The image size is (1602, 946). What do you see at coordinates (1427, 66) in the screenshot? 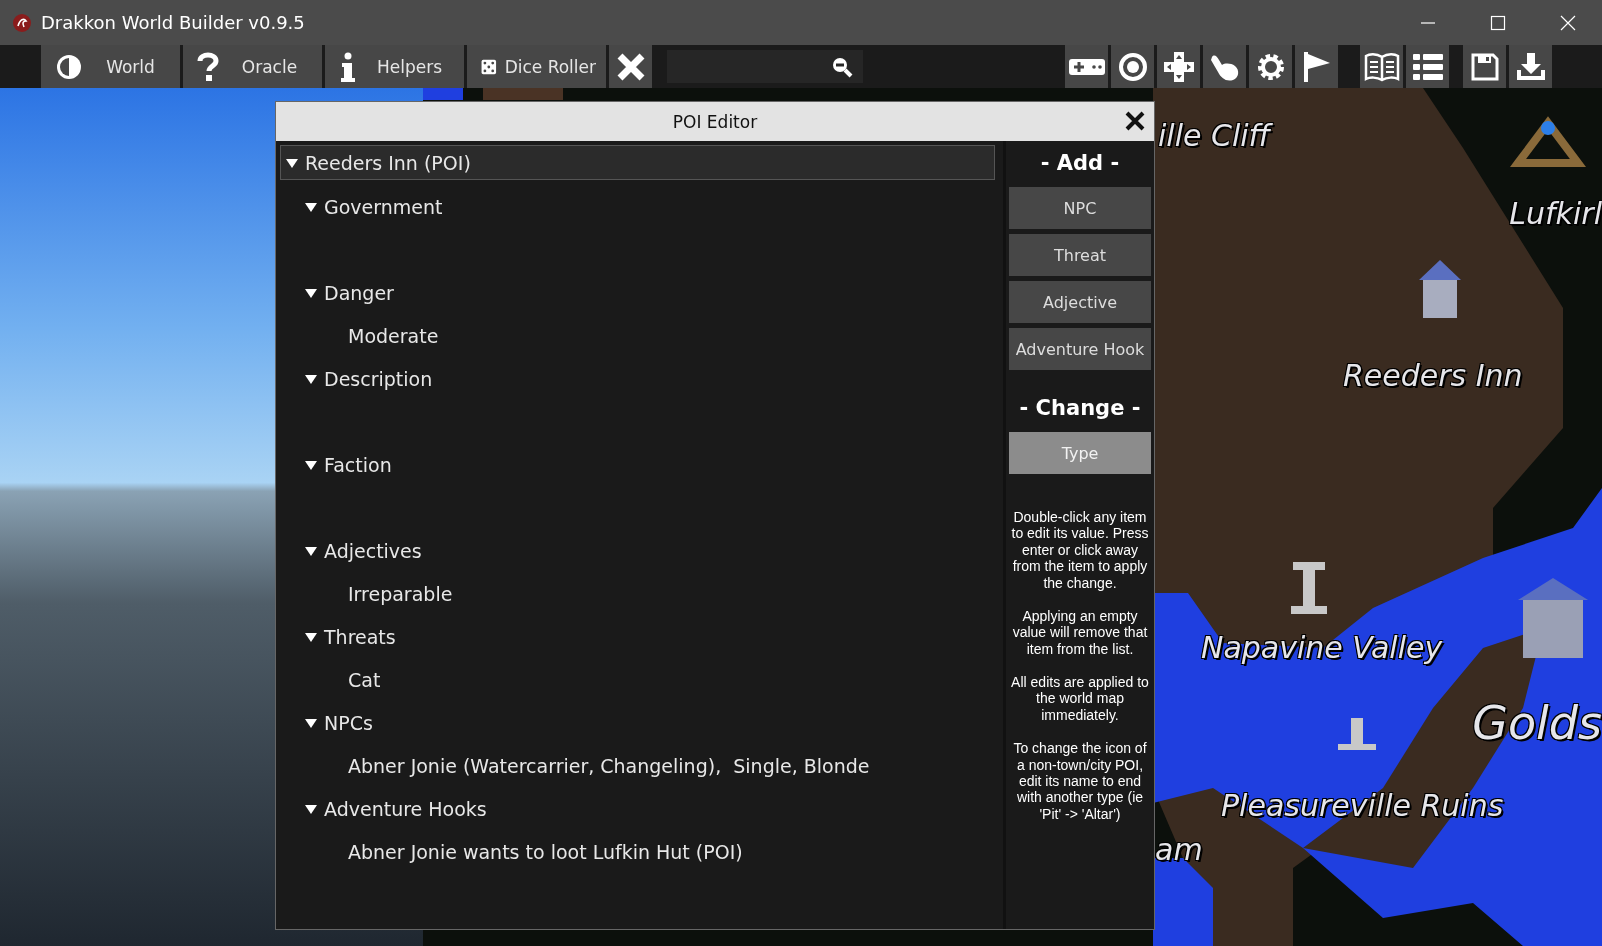
I see `list-icon` at bounding box center [1427, 66].